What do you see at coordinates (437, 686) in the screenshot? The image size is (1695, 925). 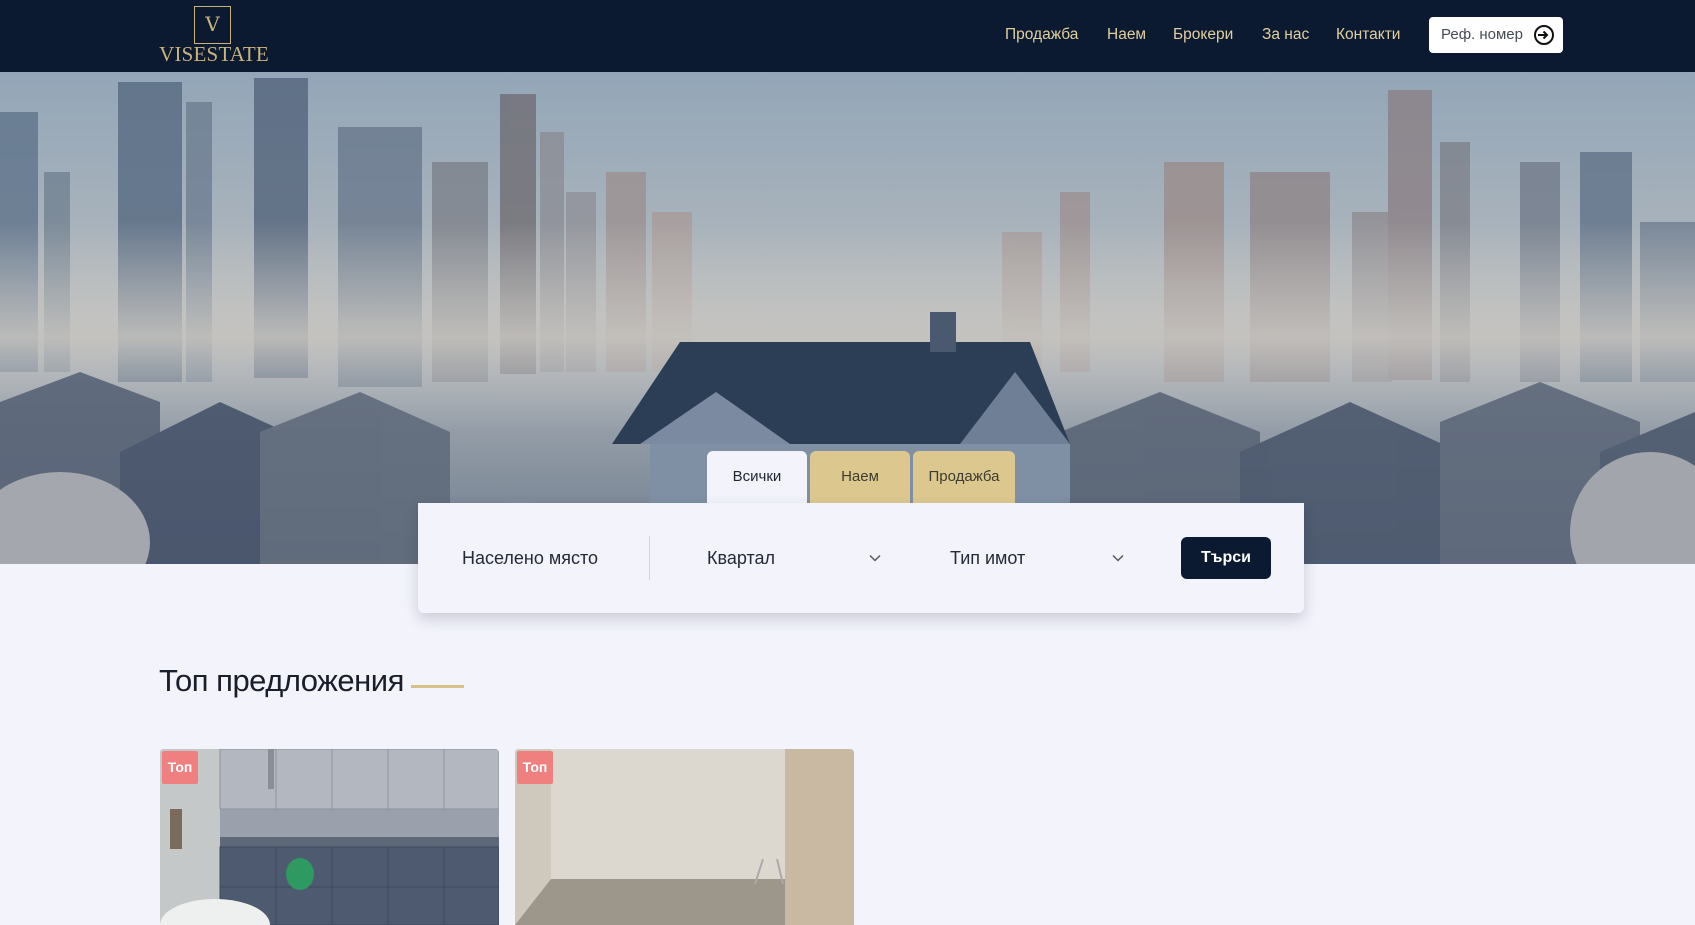 I see `title-accent-line` at bounding box center [437, 686].